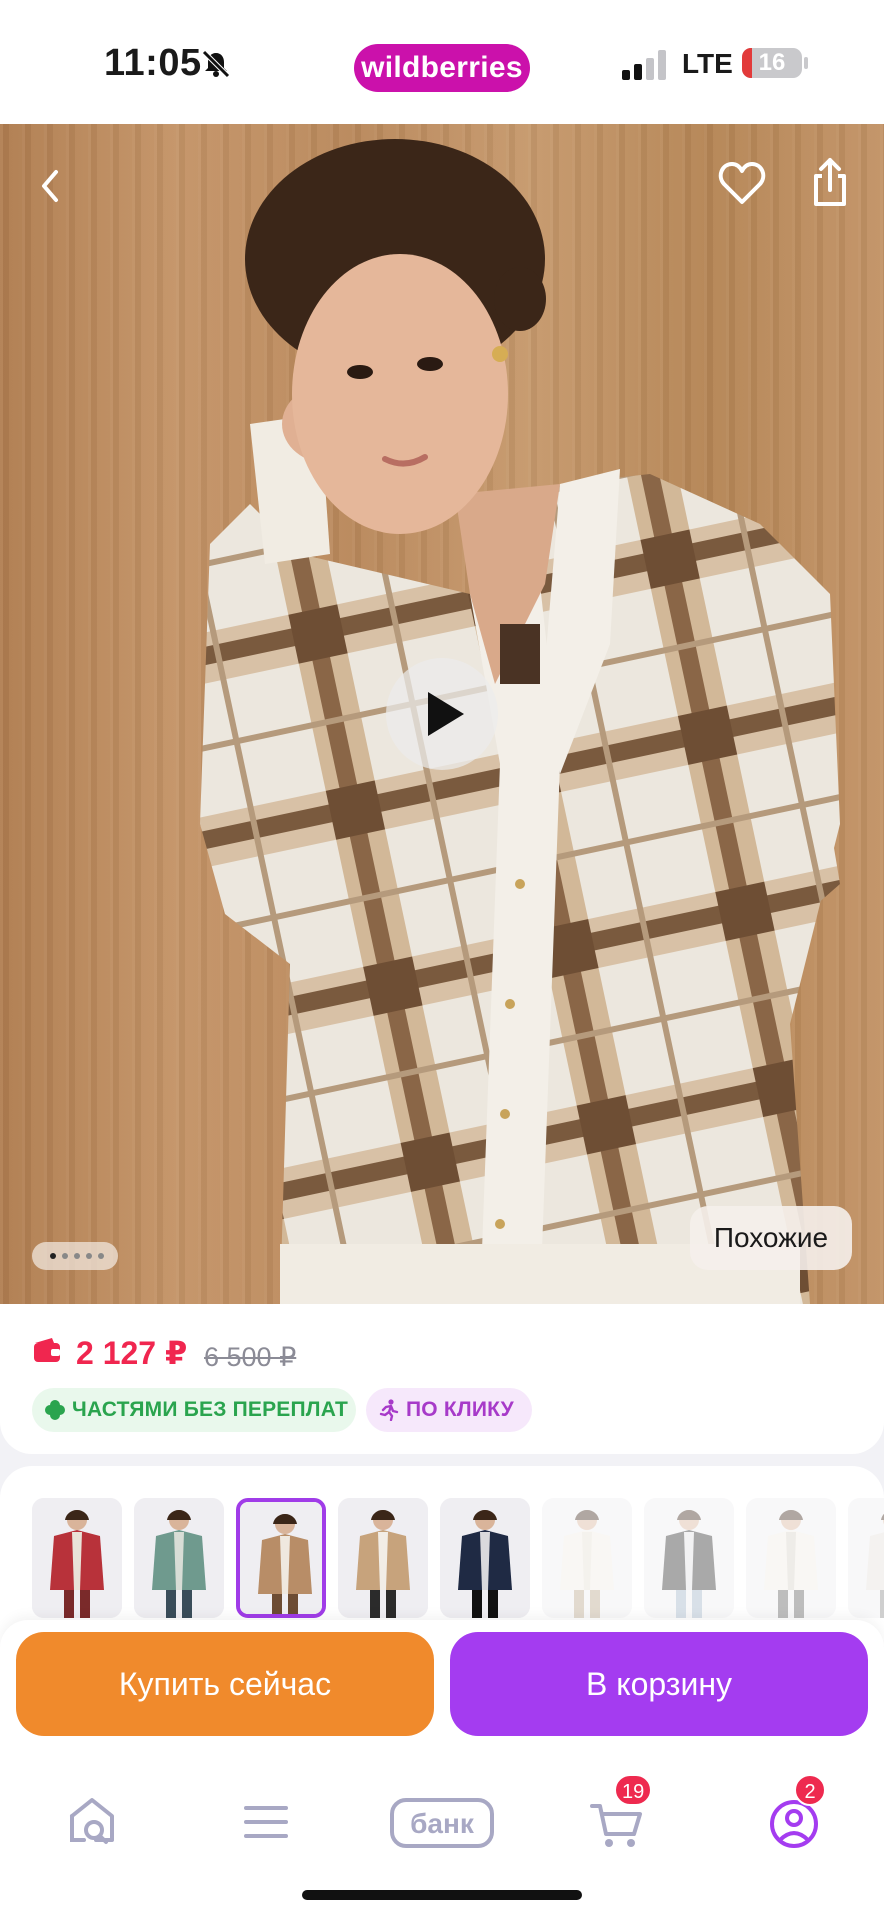  Describe the element at coordinates (216, 64) in the screenshot. I see `bell-muted-icon` at that location.